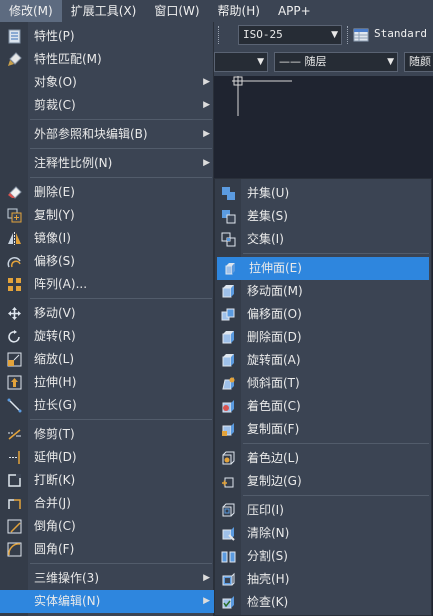 This screenshot has width=433, height=616. What do you see at coordinates (336, 62) in the screenshot?
I see `linetype-select: —— 随层 ▼` at bounding box center [336, 62].